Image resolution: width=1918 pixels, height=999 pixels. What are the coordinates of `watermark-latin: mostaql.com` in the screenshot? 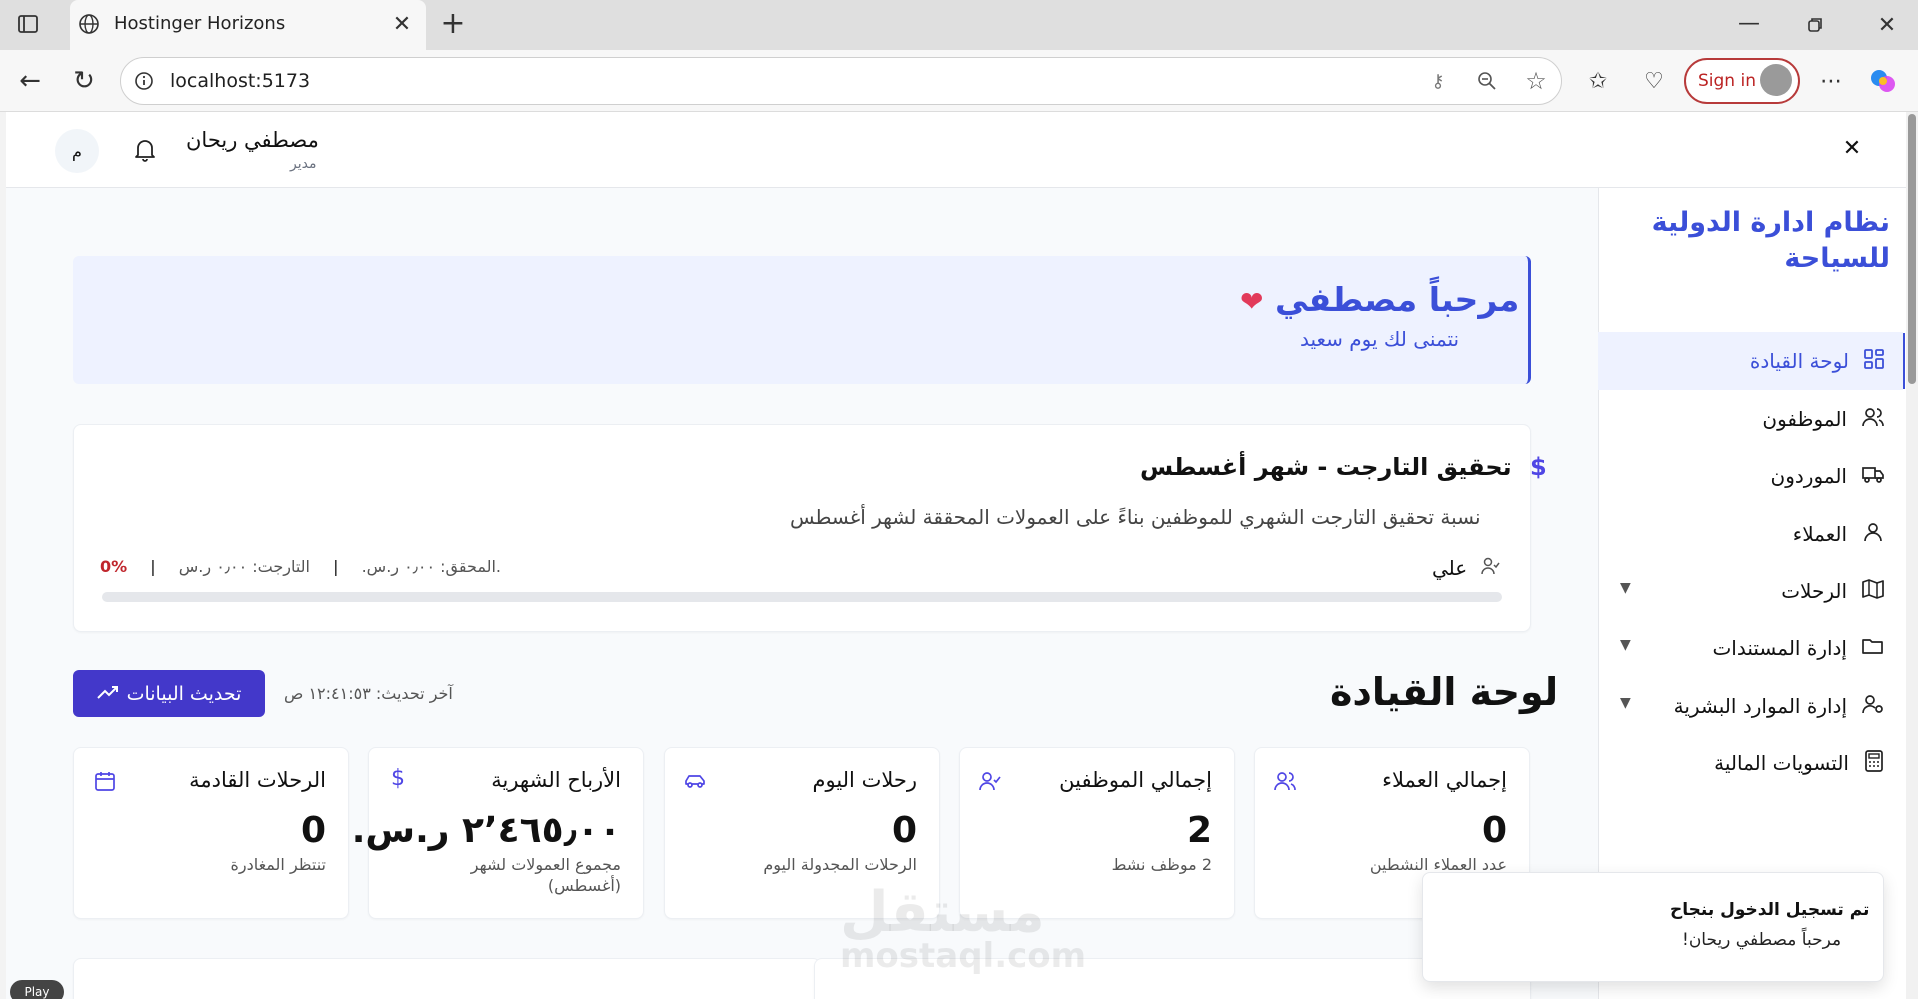 It's located at (963, 956).